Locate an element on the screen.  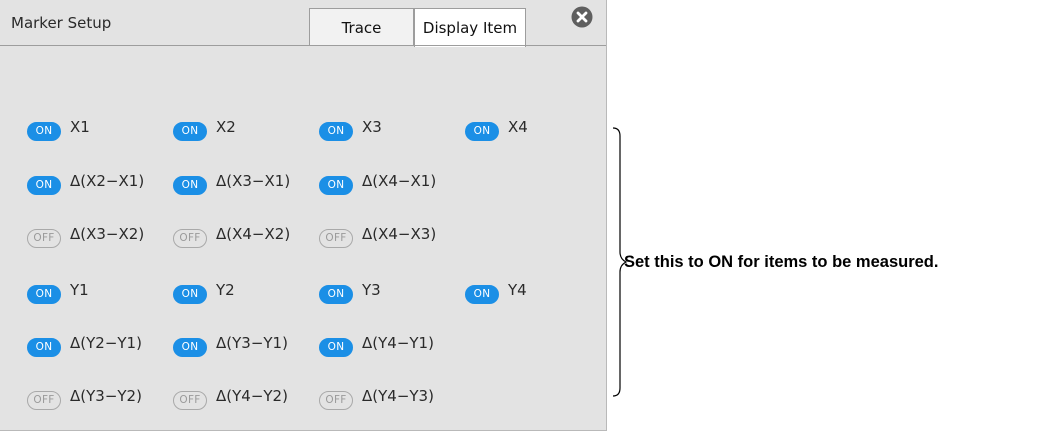
display-item-label: Y1 is located at coordinates (79, 290).